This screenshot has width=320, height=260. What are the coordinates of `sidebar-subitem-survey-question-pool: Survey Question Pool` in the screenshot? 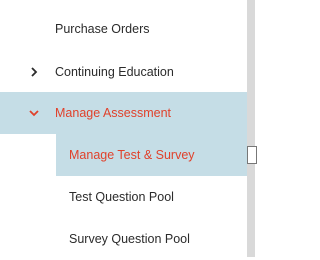 It's located at (123, 239).